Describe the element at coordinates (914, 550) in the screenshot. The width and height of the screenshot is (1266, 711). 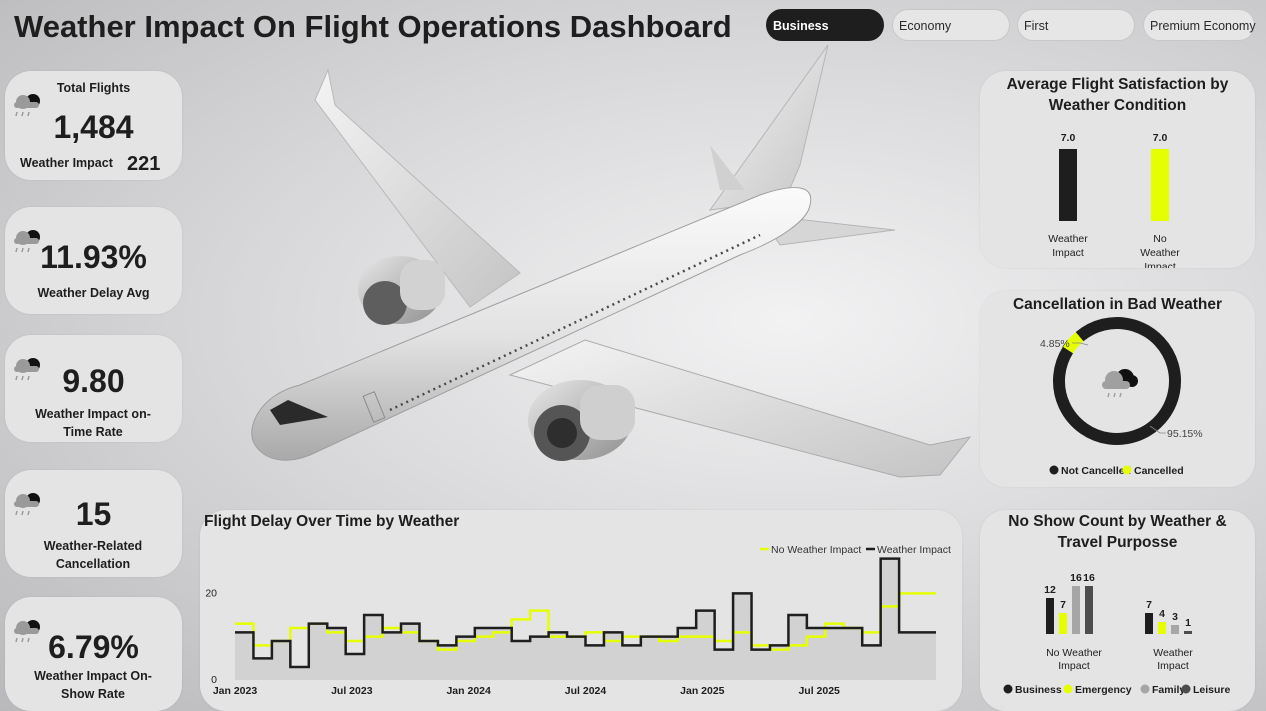
I see `legend-label: Weather Impact` at that location.